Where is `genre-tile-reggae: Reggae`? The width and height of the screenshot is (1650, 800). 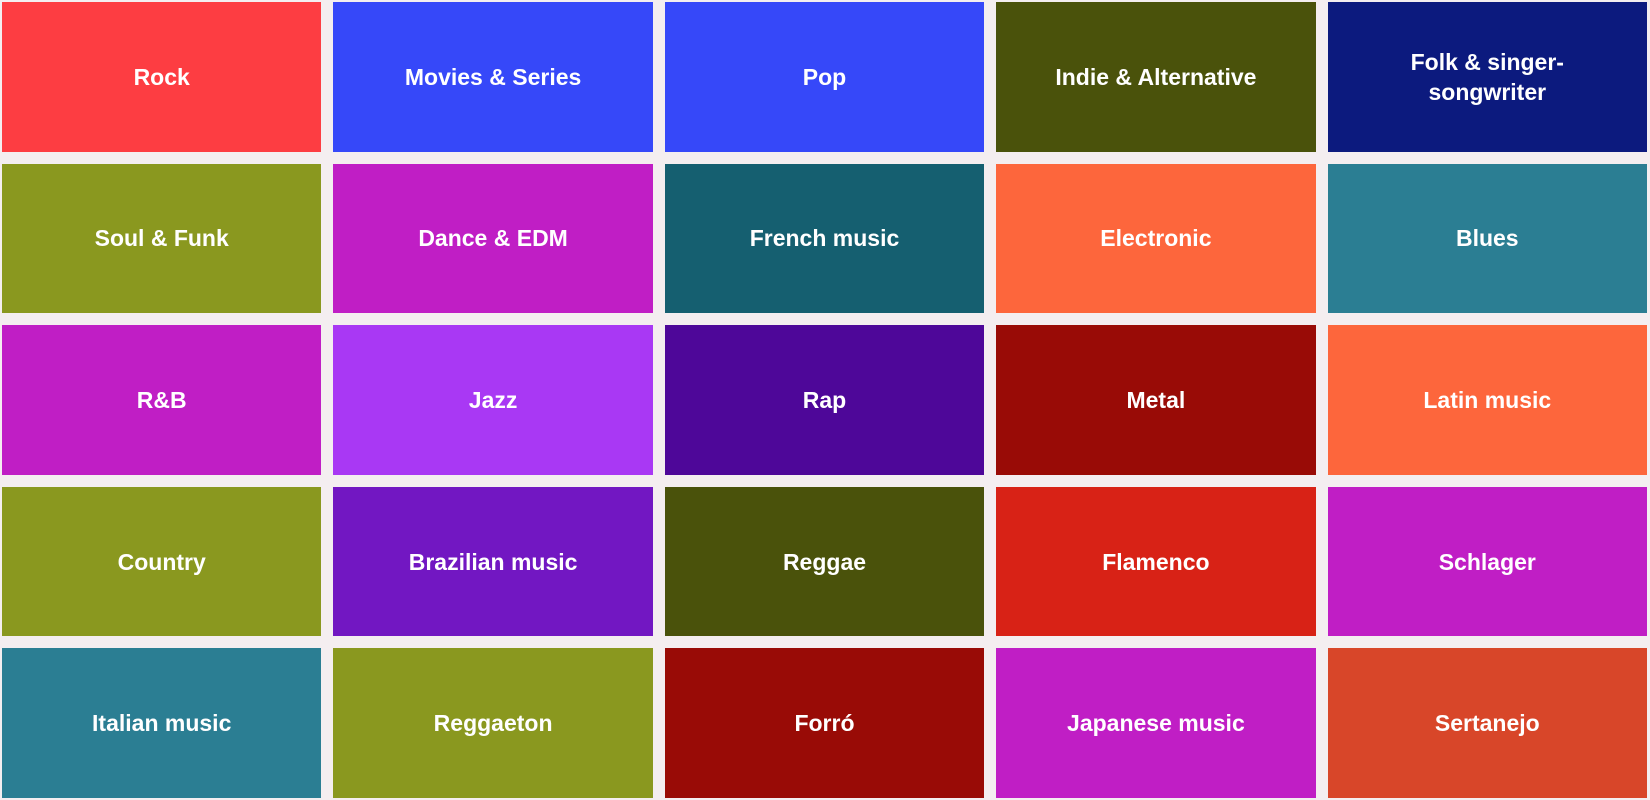
genre-tile-reggae: Reggae is located at coordinates (824, 561).